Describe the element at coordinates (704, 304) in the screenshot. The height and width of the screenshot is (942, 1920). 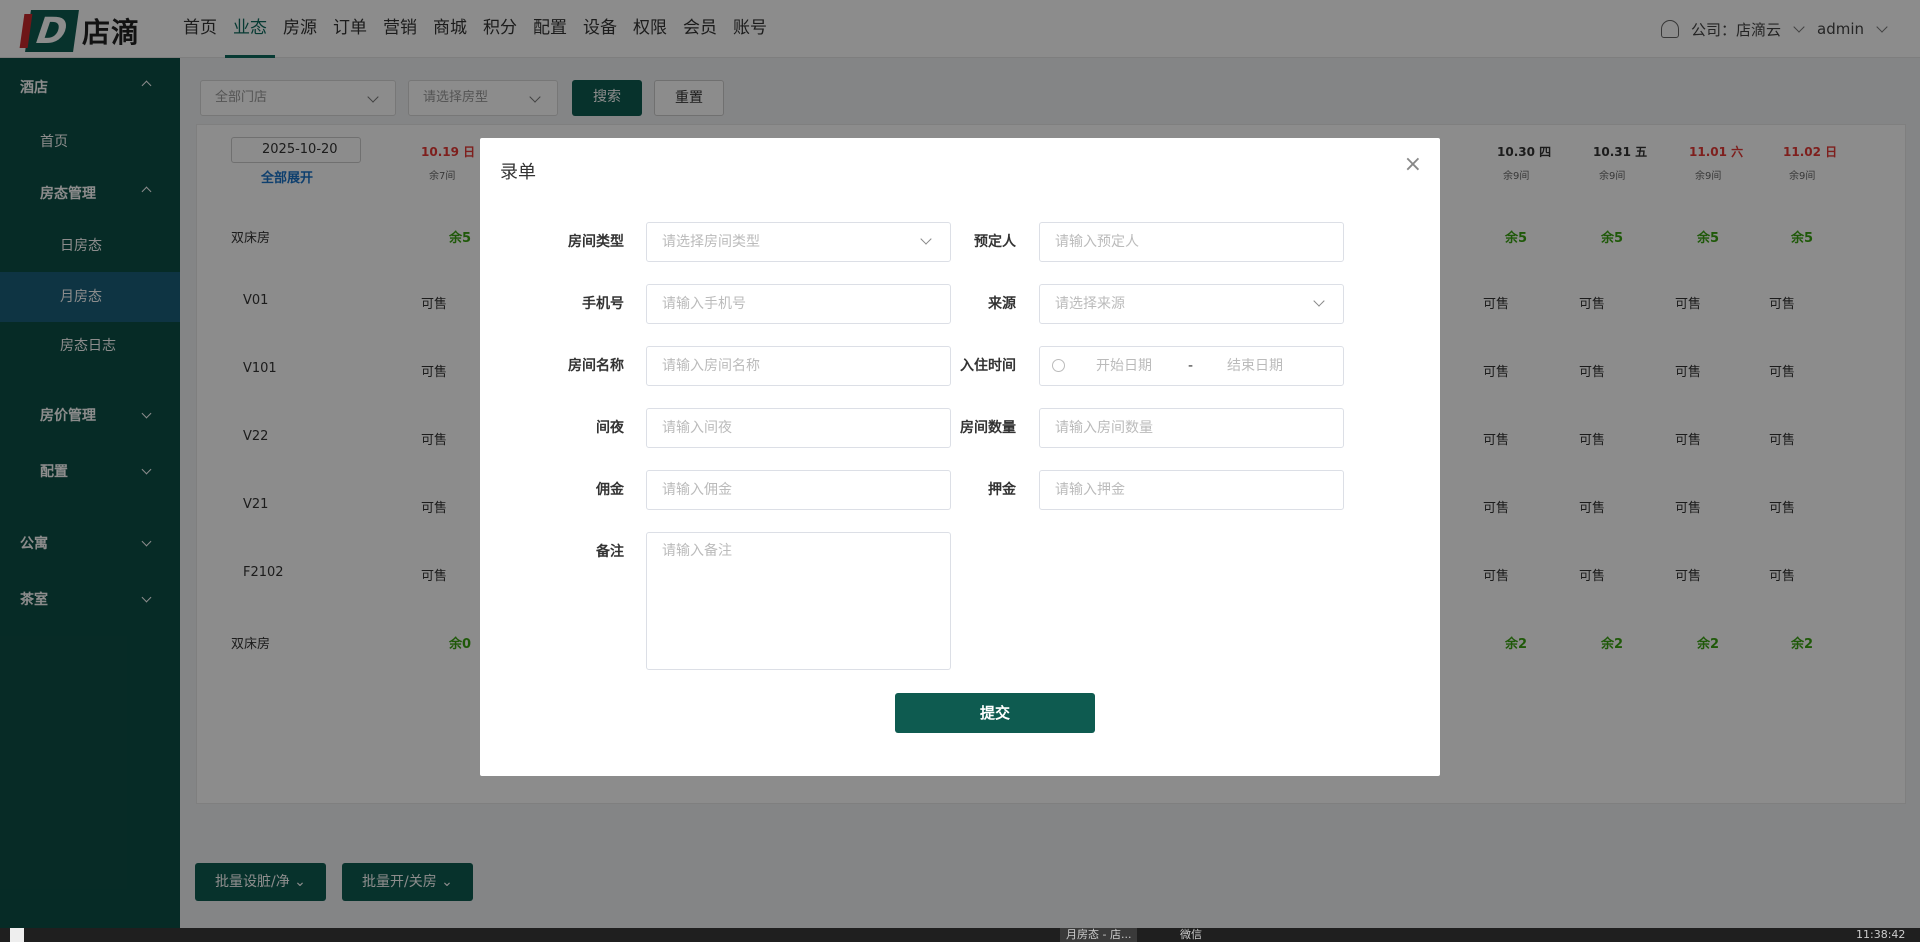
I see `phone-placeholder: 请输入手机号` at that location.